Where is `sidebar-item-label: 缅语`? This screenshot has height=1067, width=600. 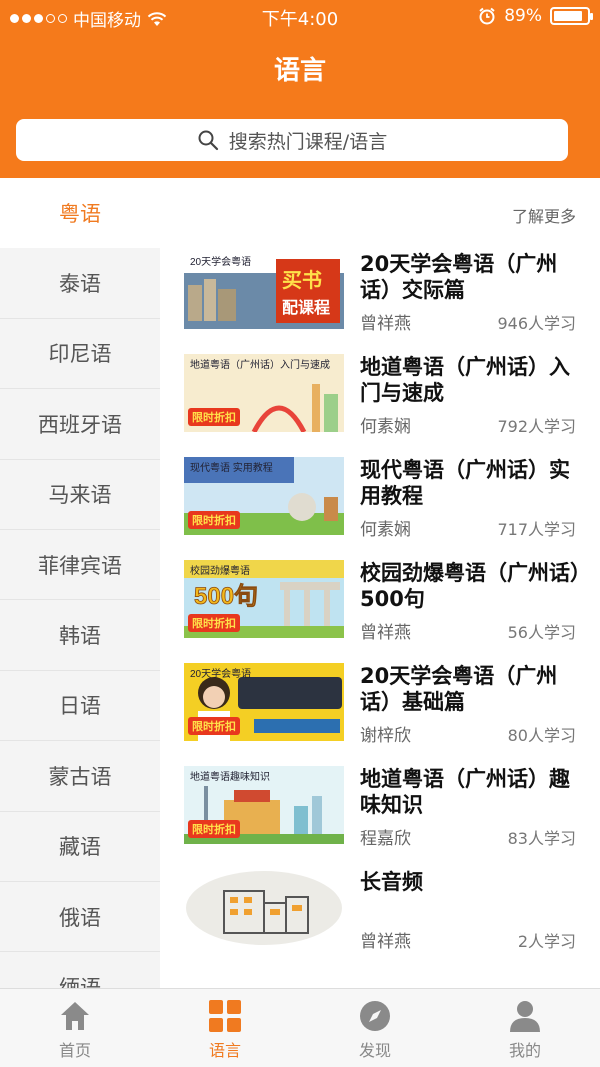 sidebar-item-label: 缅语 is located at coordinates (80, 981).